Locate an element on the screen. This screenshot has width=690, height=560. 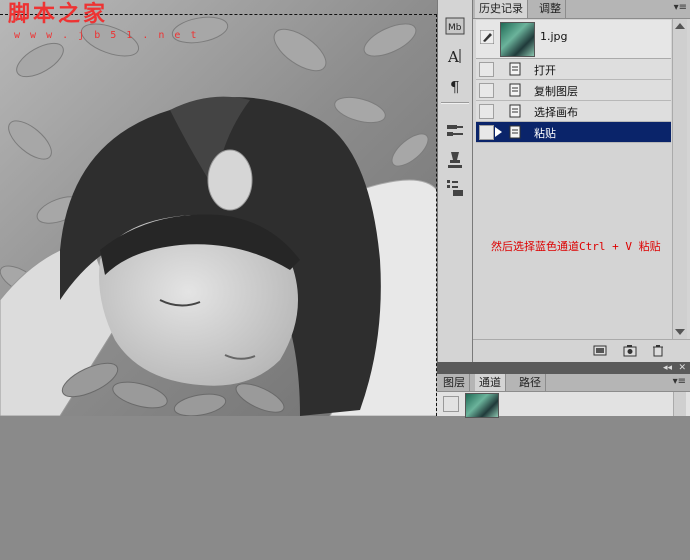
layers-tab-bar: 图层 通道 路径 ▾≡ is located at coordinates (563, 383).